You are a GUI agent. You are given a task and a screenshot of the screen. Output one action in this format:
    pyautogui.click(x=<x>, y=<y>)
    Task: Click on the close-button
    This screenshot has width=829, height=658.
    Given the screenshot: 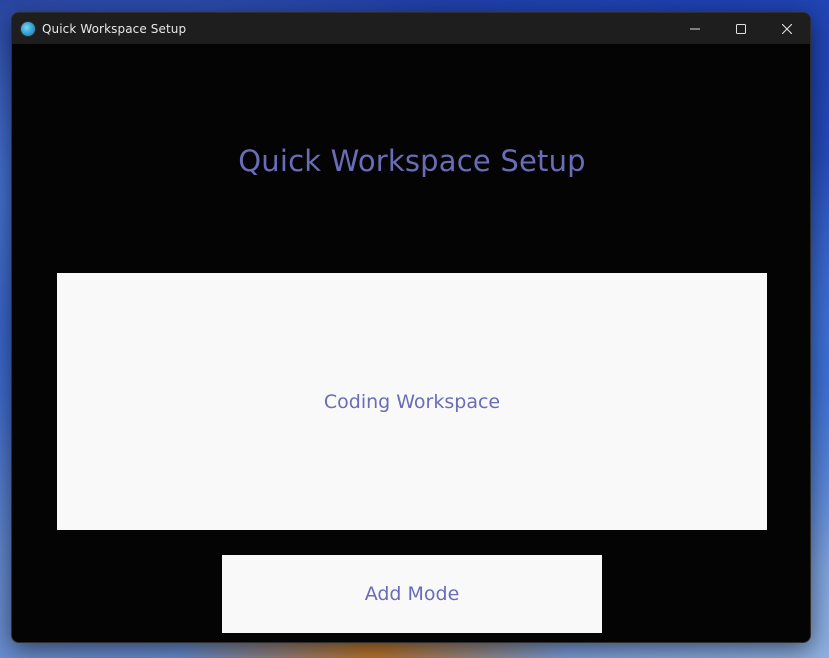 What is the action you would take?
    pyautogui.click(x=787, y=28)
    